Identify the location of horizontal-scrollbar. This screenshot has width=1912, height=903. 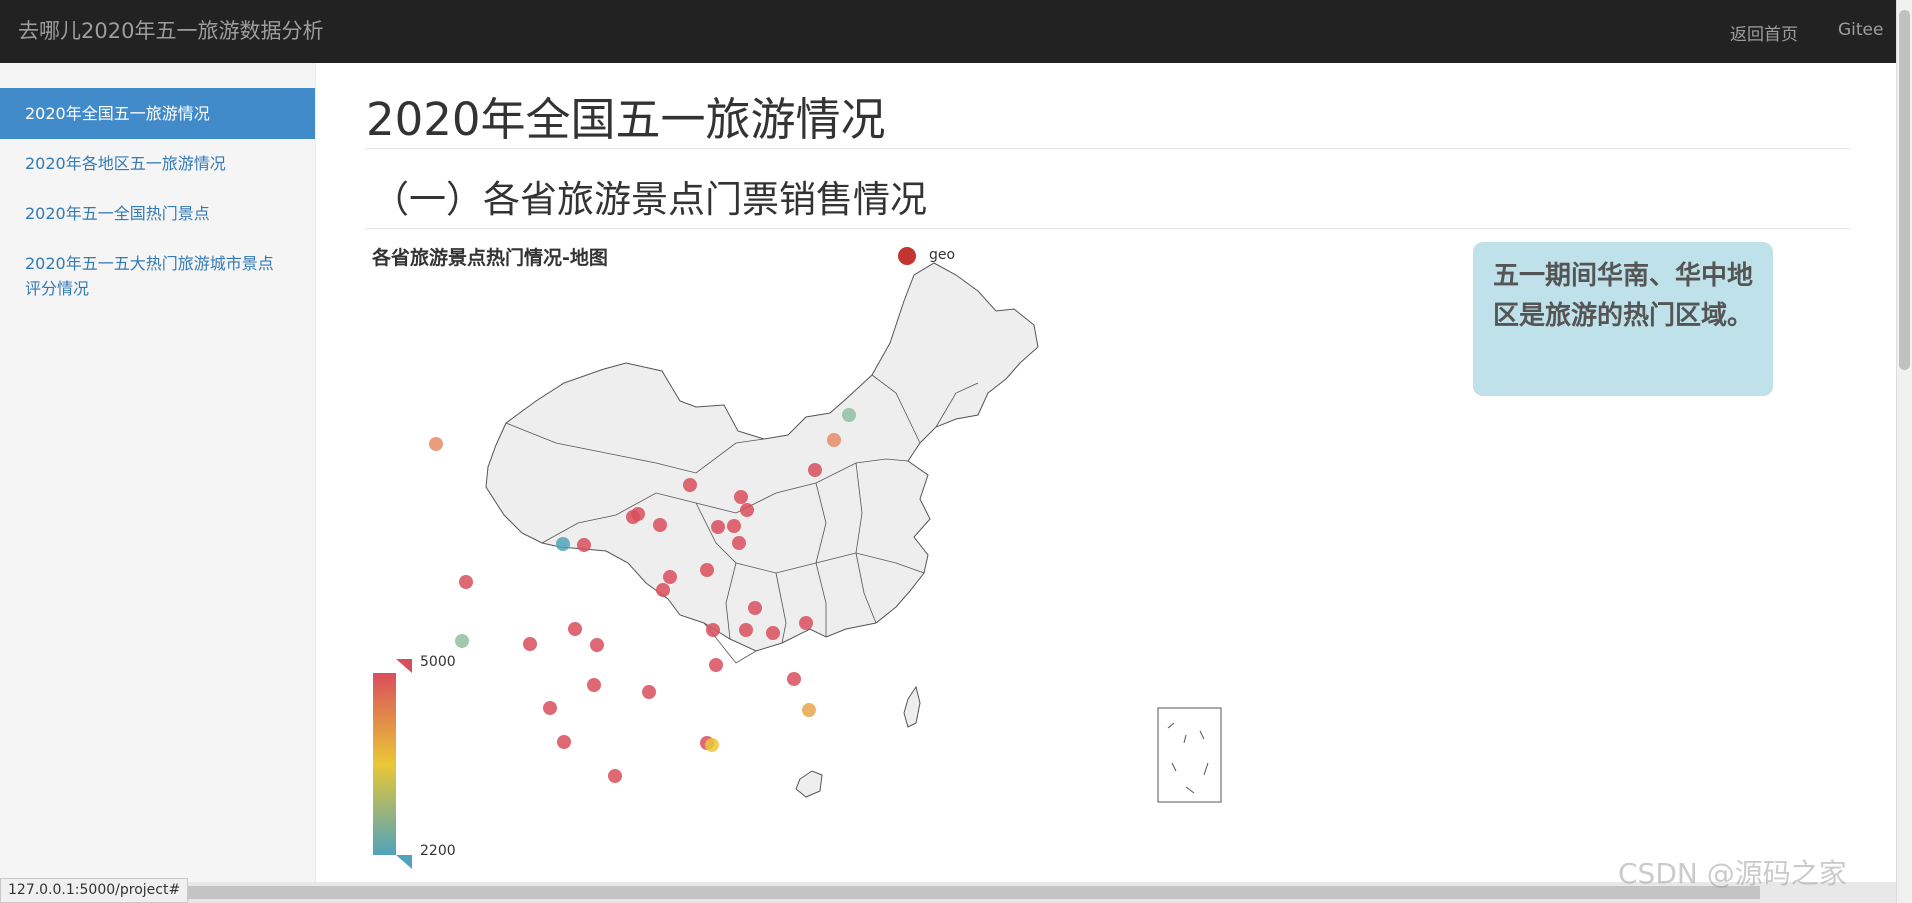
(948, 892).